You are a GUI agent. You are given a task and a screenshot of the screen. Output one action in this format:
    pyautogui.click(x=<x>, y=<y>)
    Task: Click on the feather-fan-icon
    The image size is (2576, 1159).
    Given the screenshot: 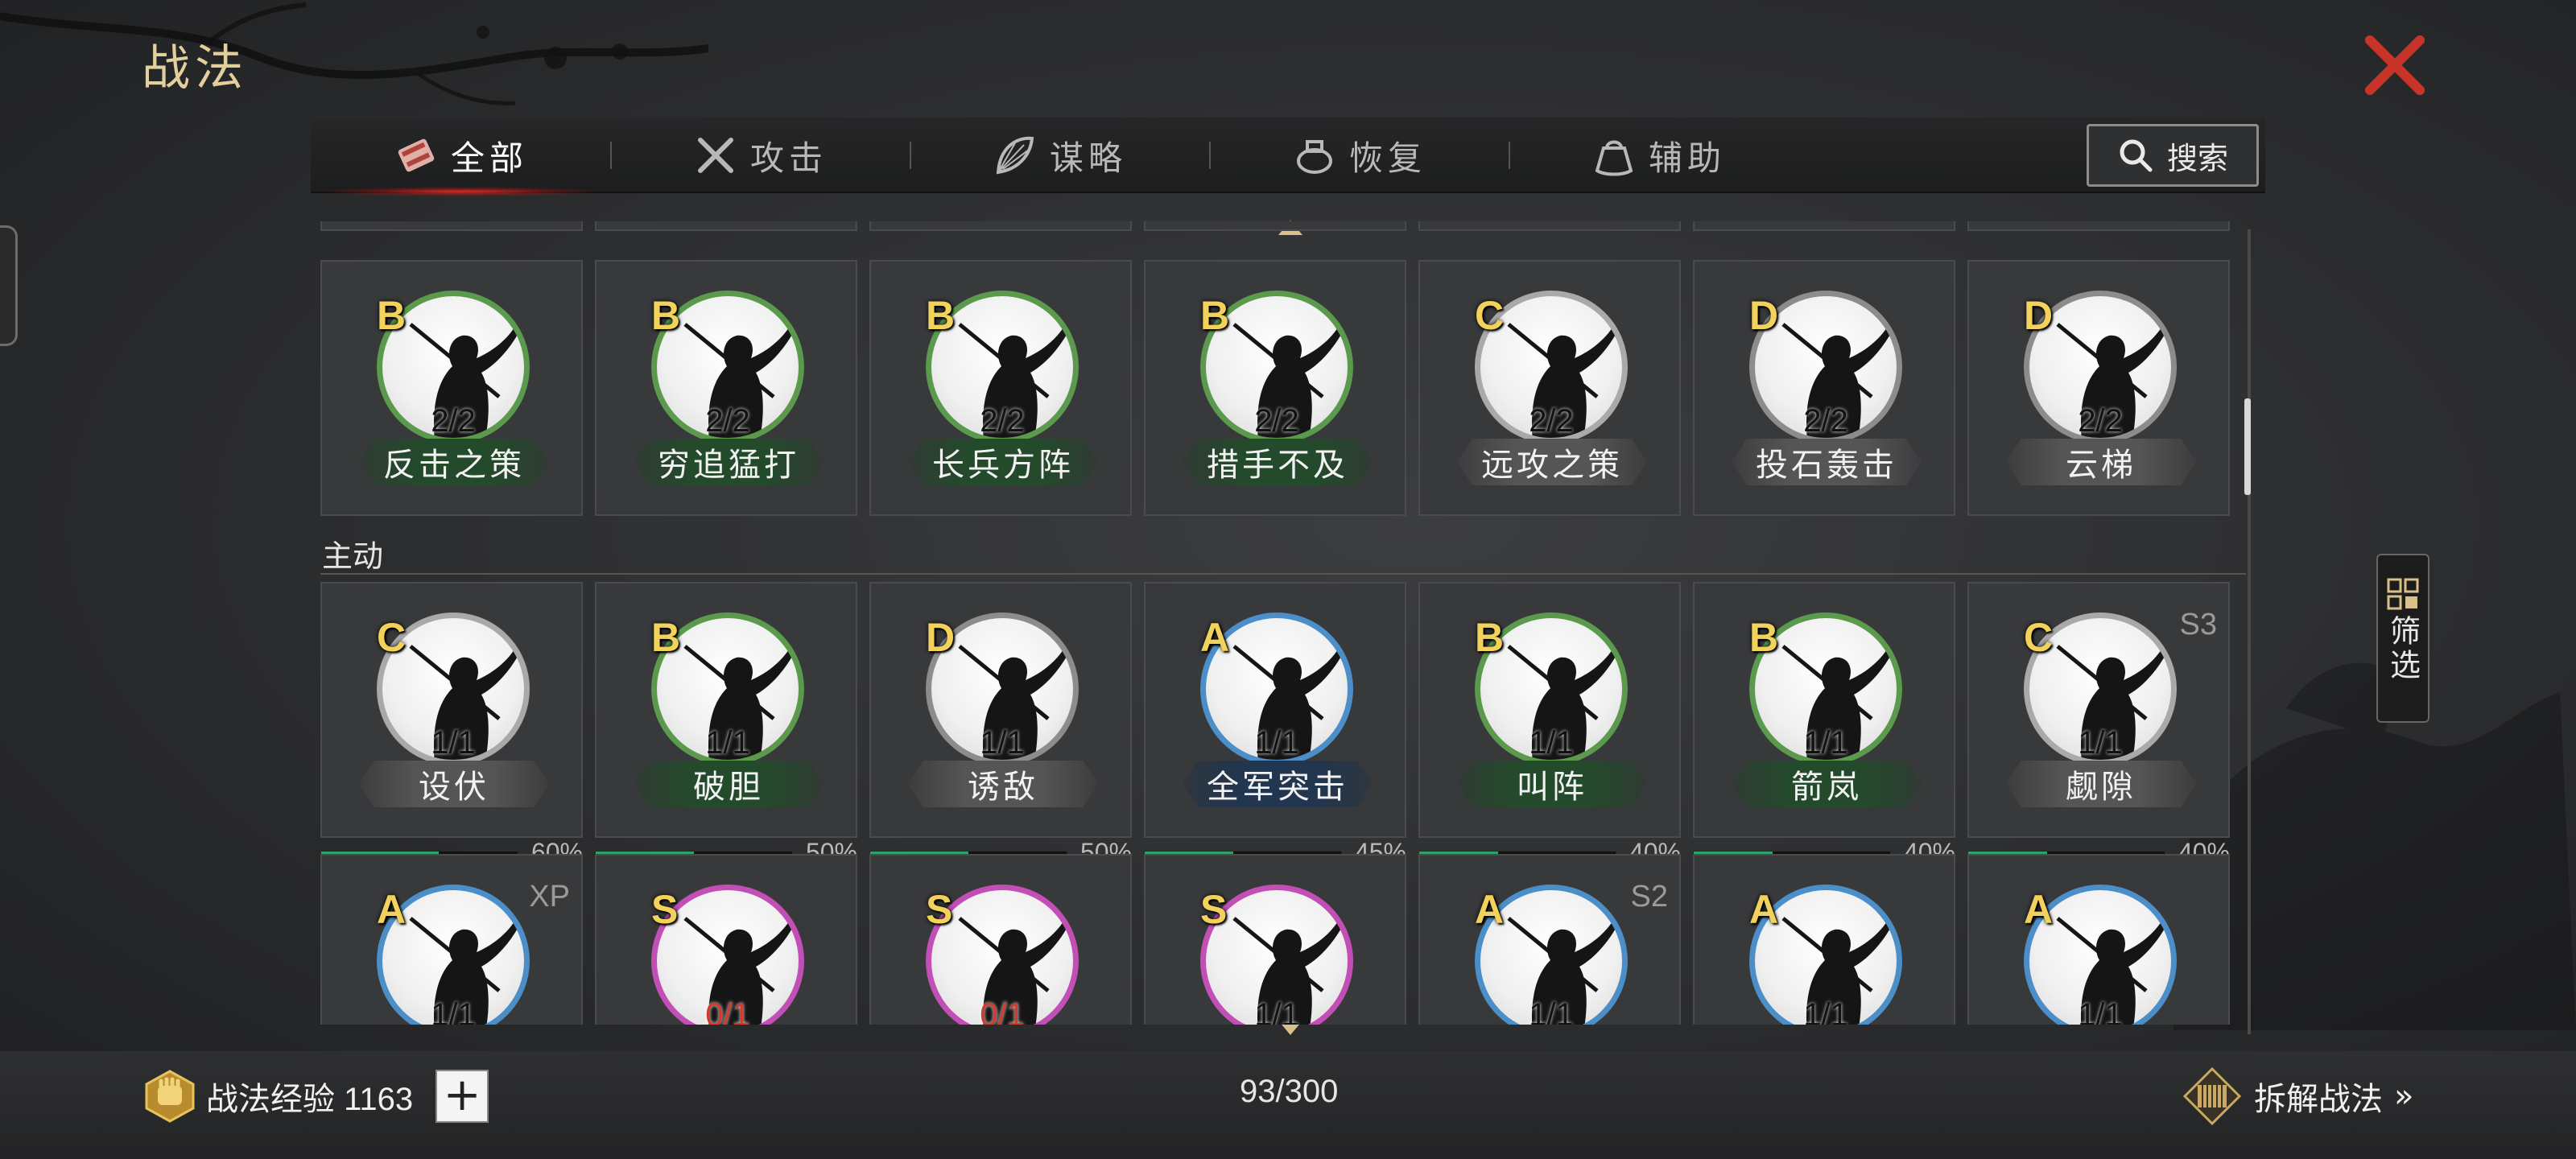 What is the action you would take?
    pyautogui.click(x=1015, y=155)
    